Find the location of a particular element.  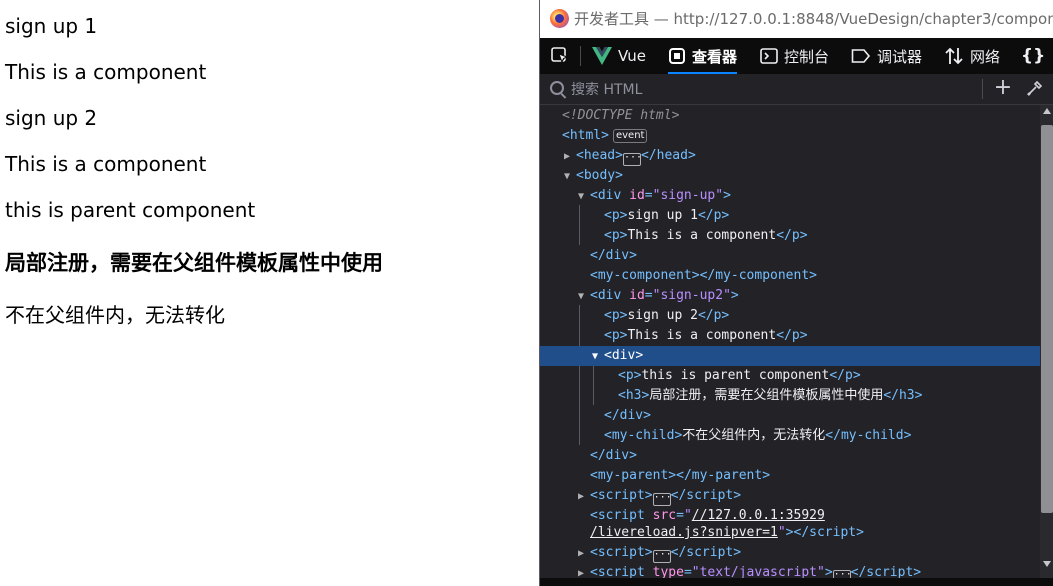

local-registration-heading: 局部注册，需要在父组件模板属性中使用 is located at coordinates (194, 263).